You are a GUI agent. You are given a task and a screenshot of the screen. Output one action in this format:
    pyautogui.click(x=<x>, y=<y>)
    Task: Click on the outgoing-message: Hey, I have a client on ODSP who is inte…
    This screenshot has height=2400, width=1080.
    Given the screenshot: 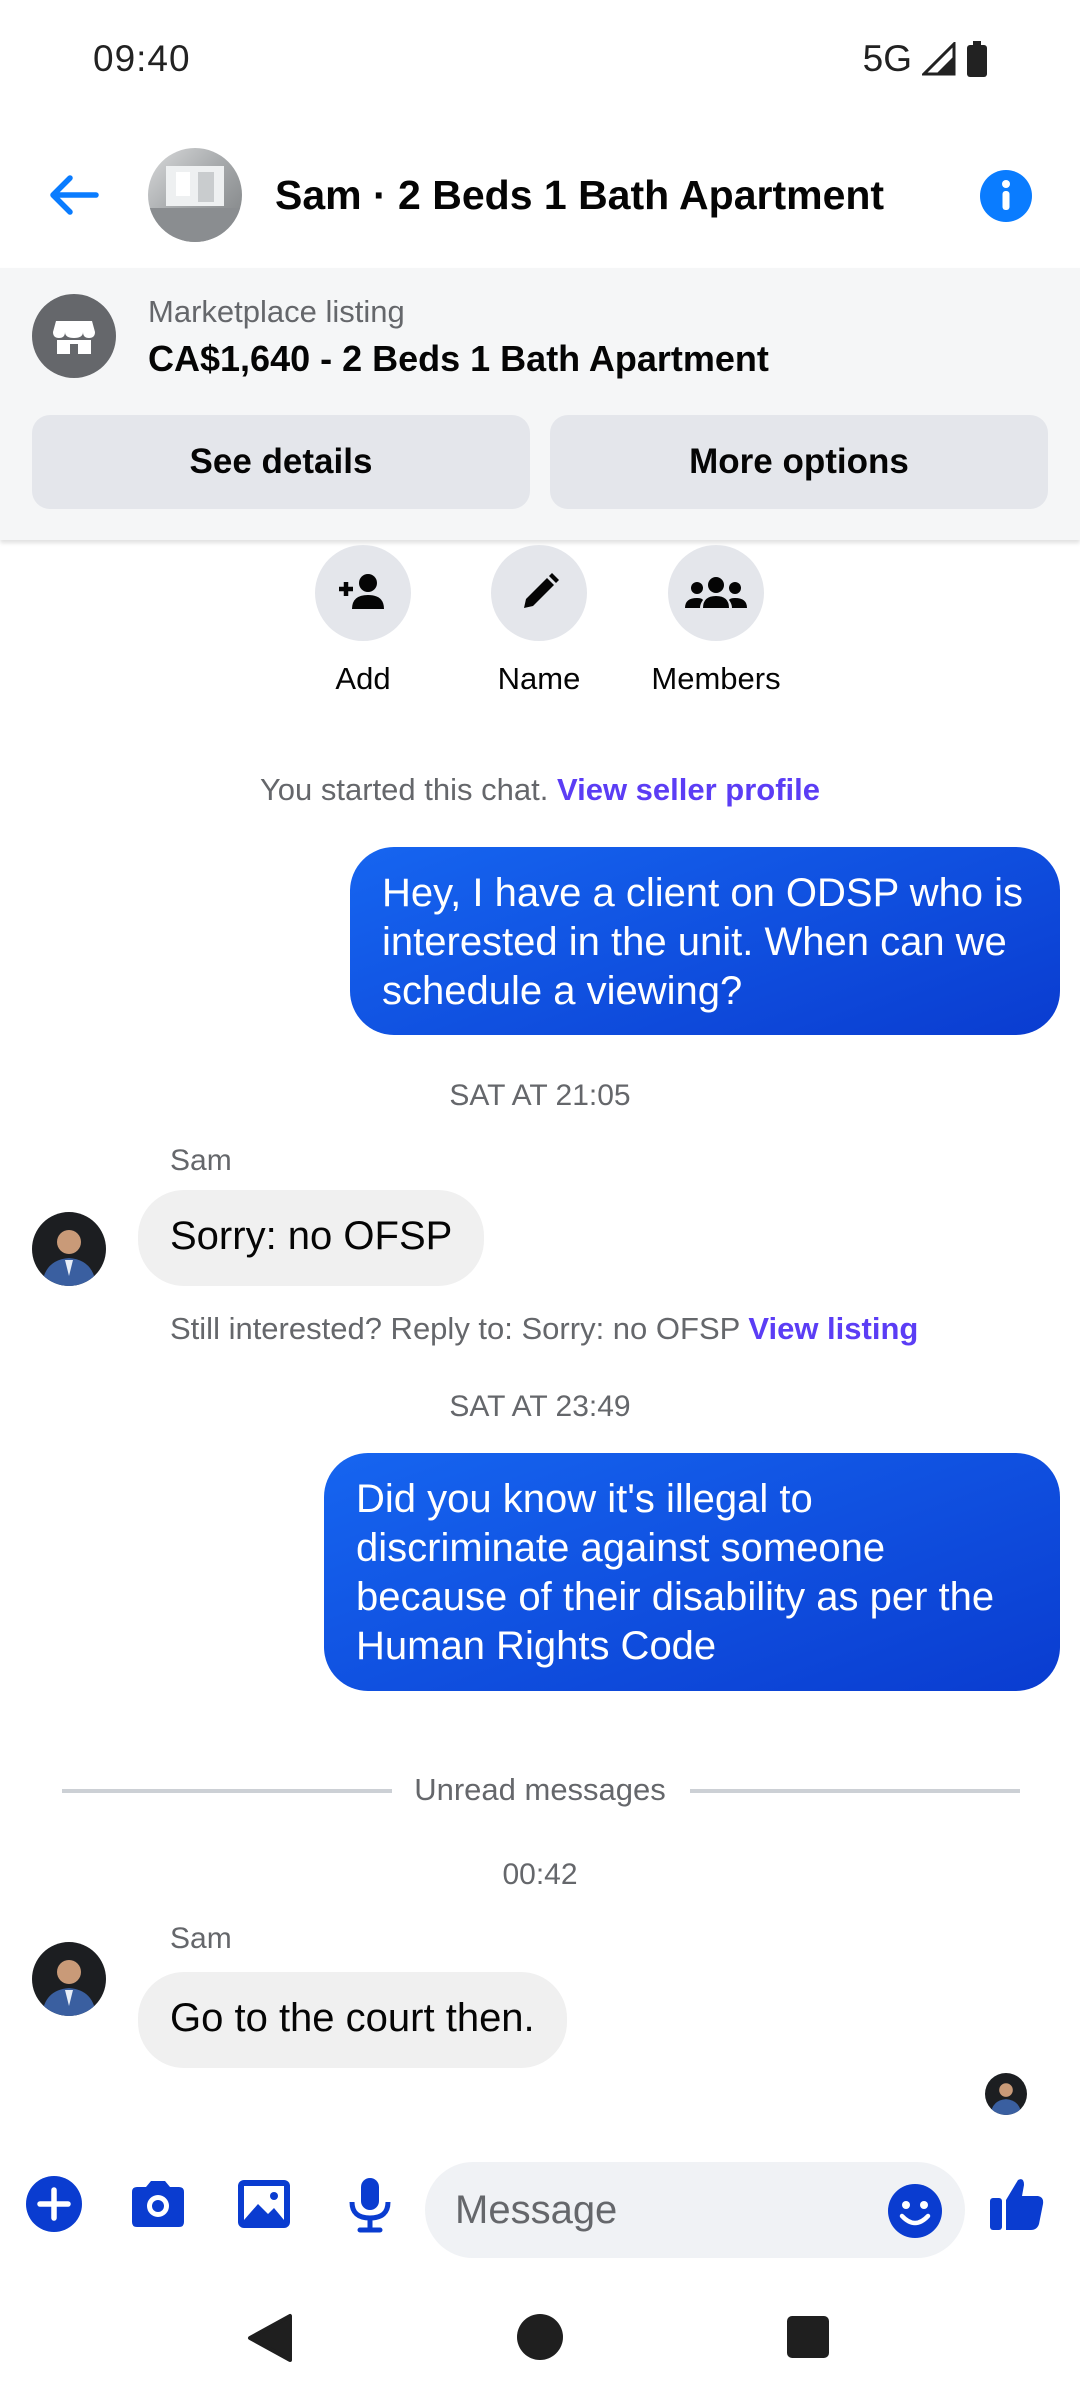 What is the action you would take?
    pyautogui.click(x=705, y=941)
    